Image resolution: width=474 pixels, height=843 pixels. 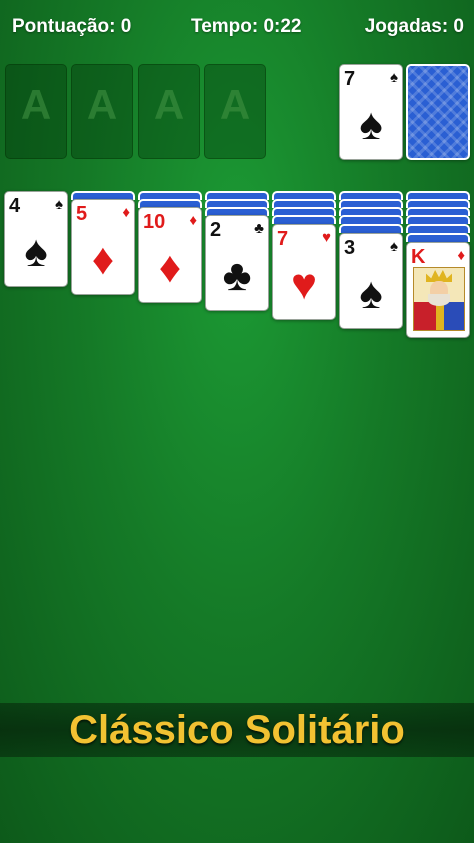 I want to click on foundation-pile-1: A, so click(x=36, y=111).